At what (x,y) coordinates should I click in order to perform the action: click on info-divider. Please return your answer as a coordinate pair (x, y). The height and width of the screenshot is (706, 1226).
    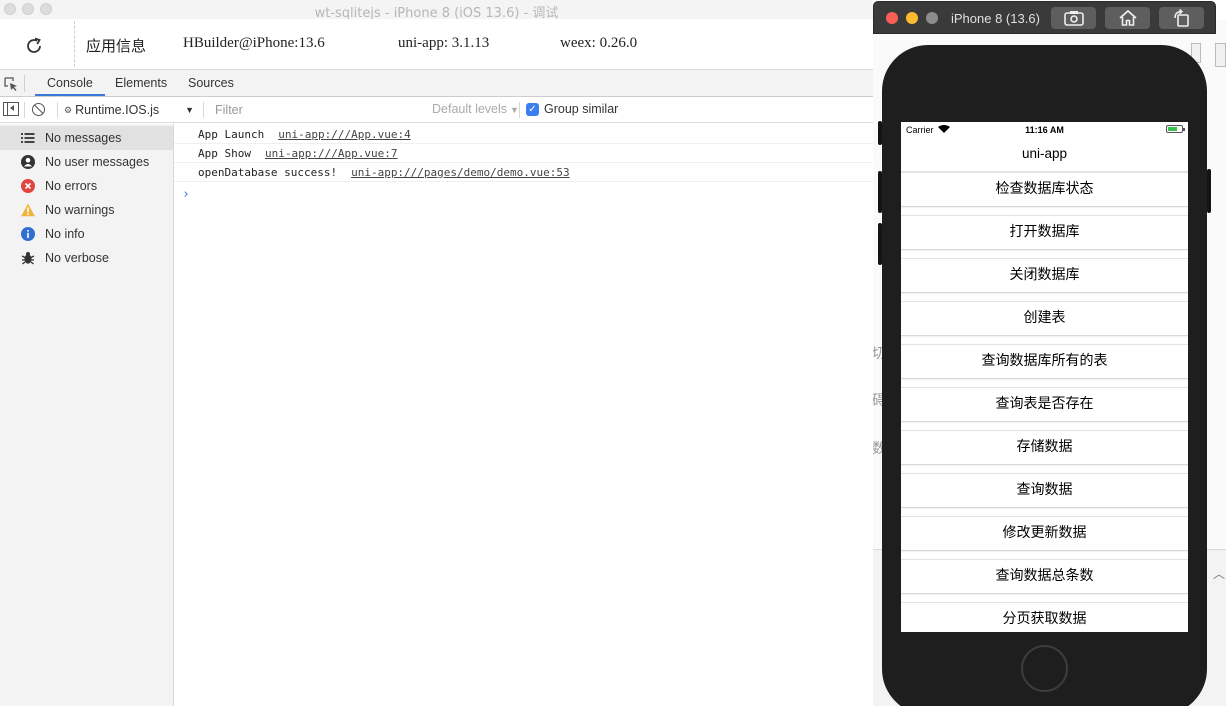
    Looking at the image, I should click on (74, 44).